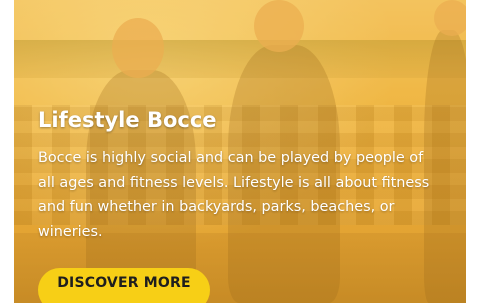 Image resolution: width=480 pixels, height=303 pixels. What do you see at coordinates (124, 285) in the screenshot?
I see `discover-more-button: DISCOVER MORE` at bounding box center [124, 285].